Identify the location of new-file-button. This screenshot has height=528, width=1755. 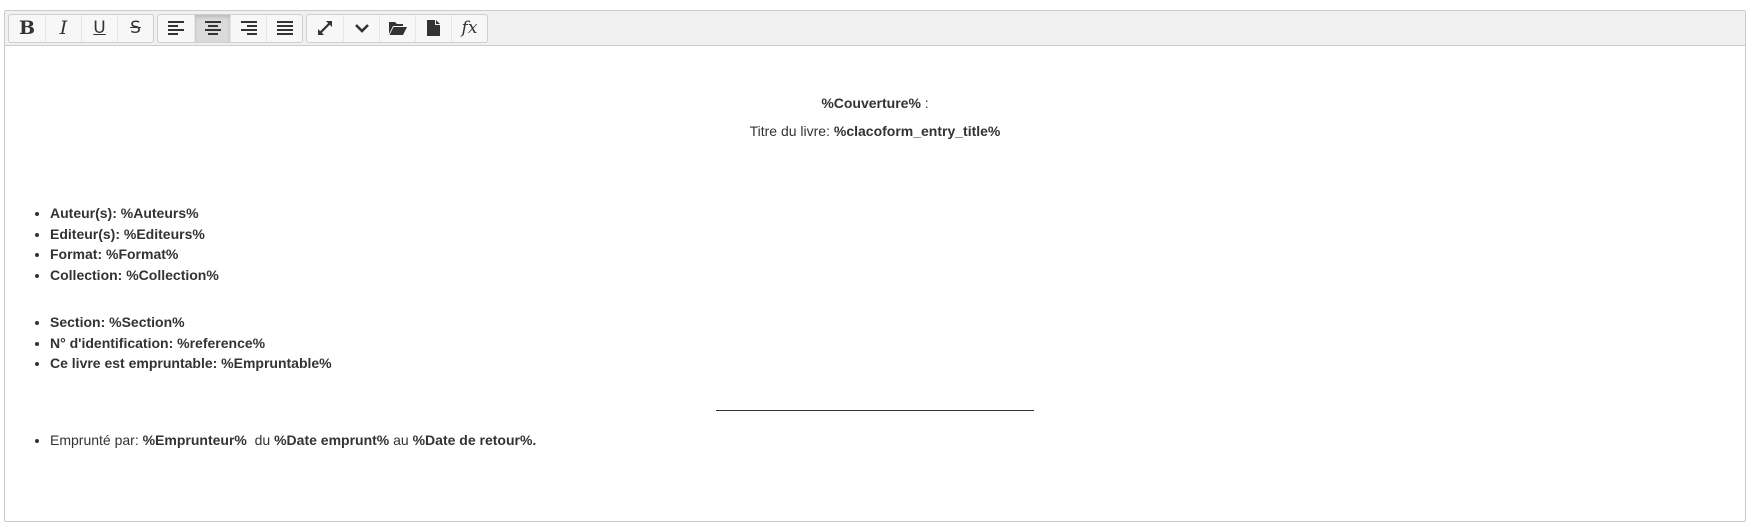
(433, 28).